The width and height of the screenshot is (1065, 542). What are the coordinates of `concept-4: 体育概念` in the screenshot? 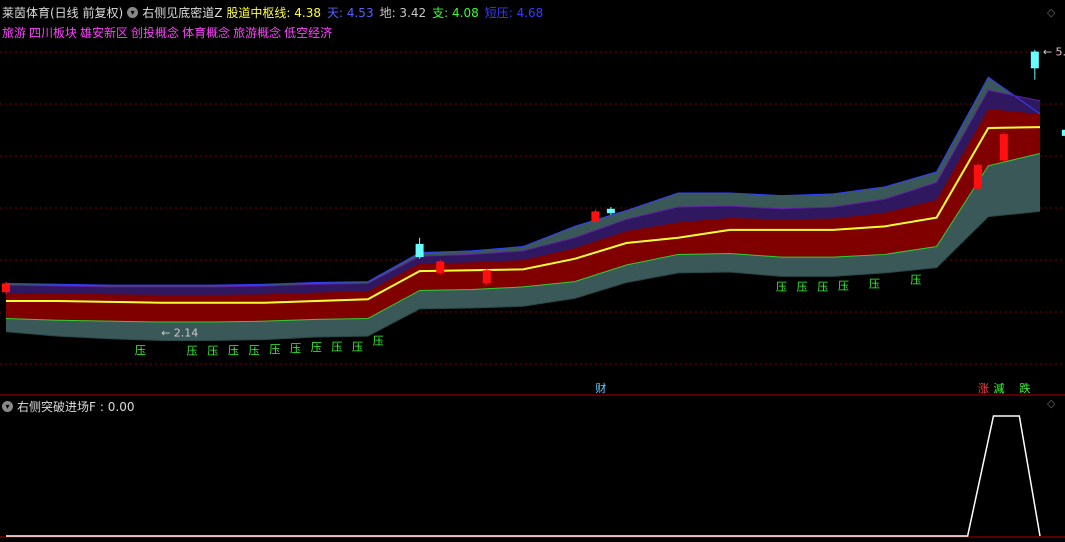 It's located at (206, 32).